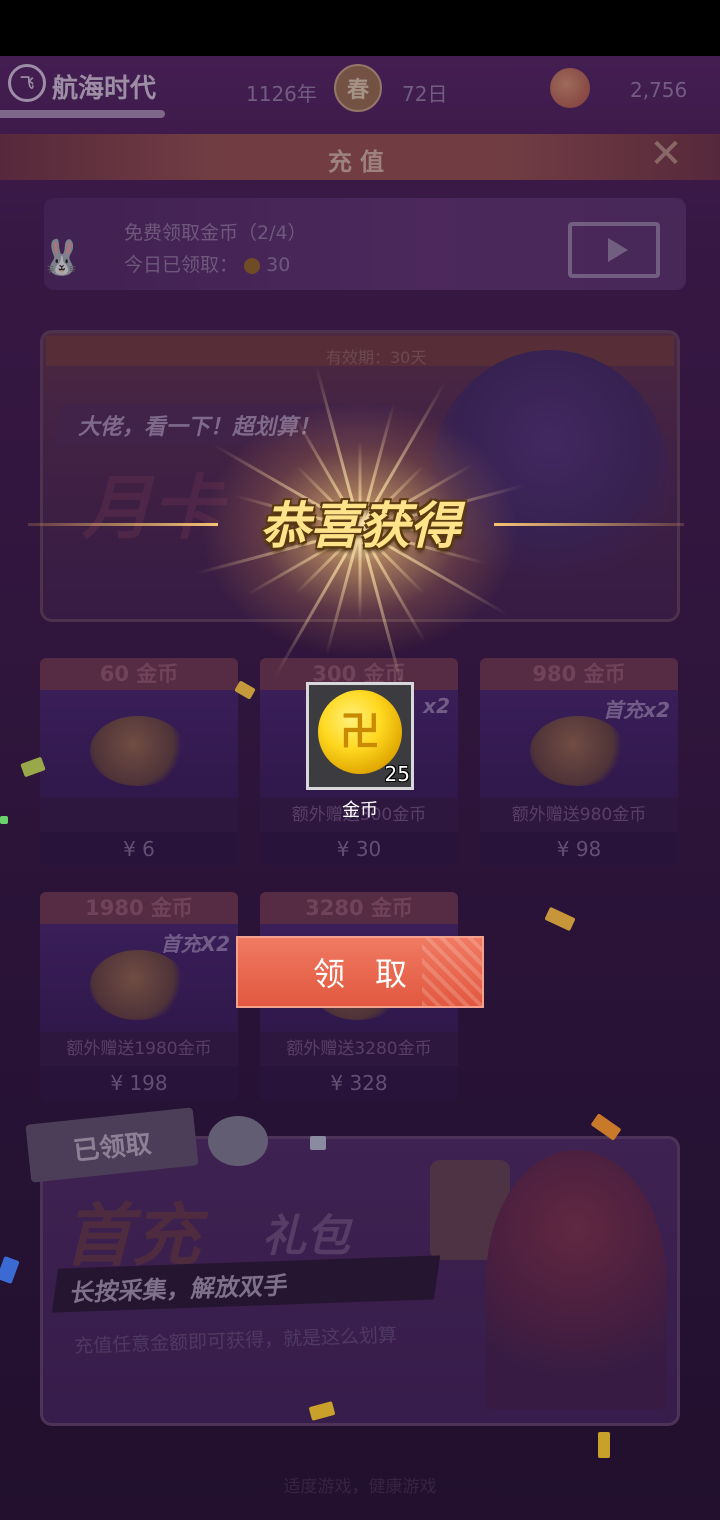 Image resolution: width=720 pixels, height=1520 pixels. Describe the element at coordinates (360, 28) in the screenshot. I see `status-bar` at that location.